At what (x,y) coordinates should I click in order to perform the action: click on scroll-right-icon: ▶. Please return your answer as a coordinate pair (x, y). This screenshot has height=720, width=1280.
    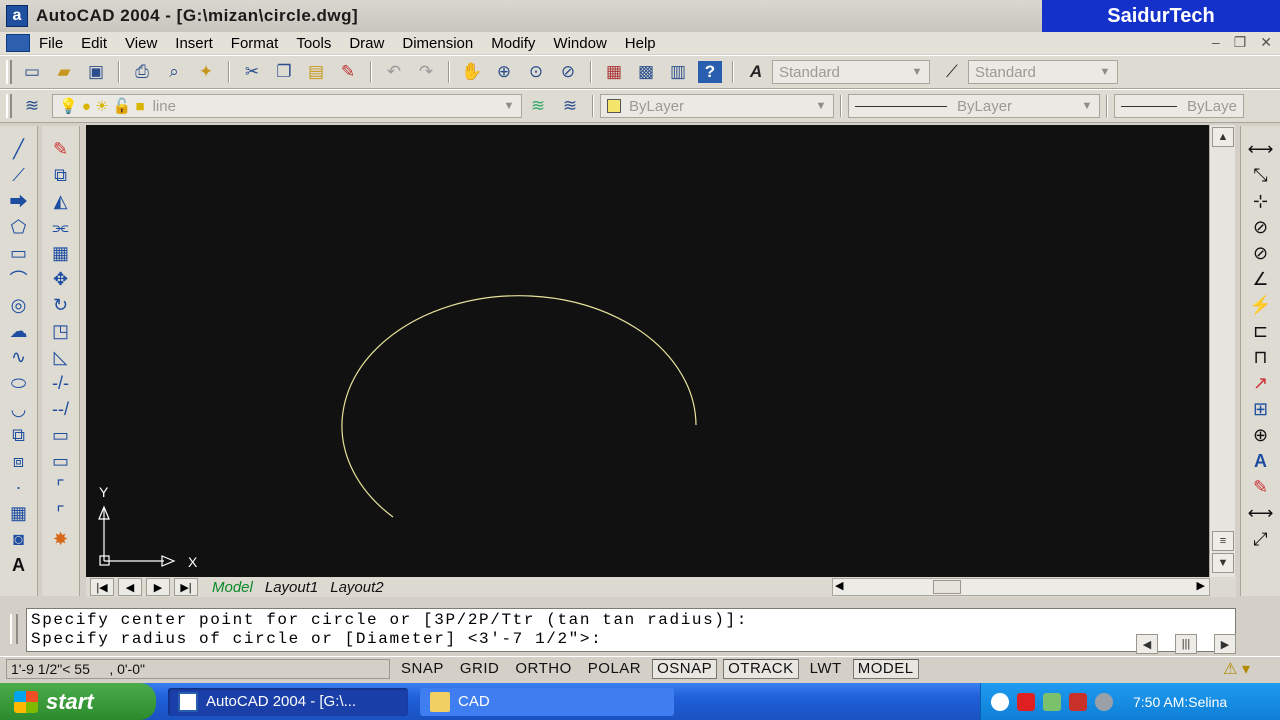
    Looking at the image, I should click on (1201, 585).